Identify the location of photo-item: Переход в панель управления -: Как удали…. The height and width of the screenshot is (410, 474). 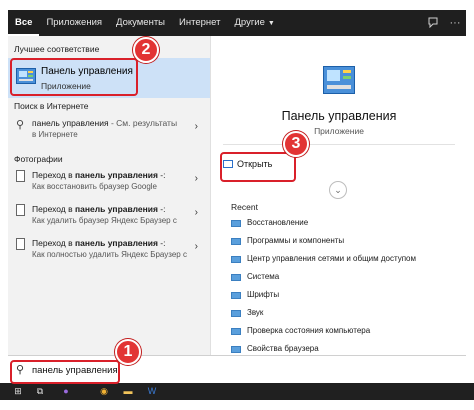
(109, 216).